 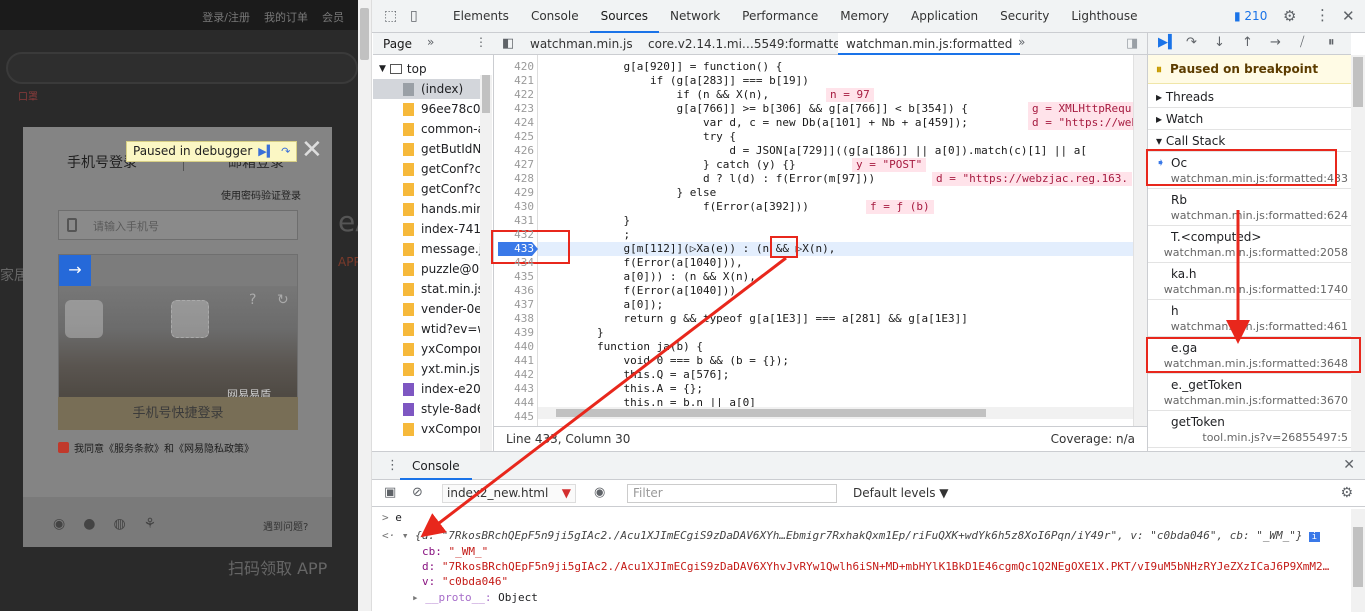 What do you see at coordinates (1256, 252) in the screenshot?
I see `frame-location: watchman.min.js:formatted:2058` at bounding box center [1256, 252].